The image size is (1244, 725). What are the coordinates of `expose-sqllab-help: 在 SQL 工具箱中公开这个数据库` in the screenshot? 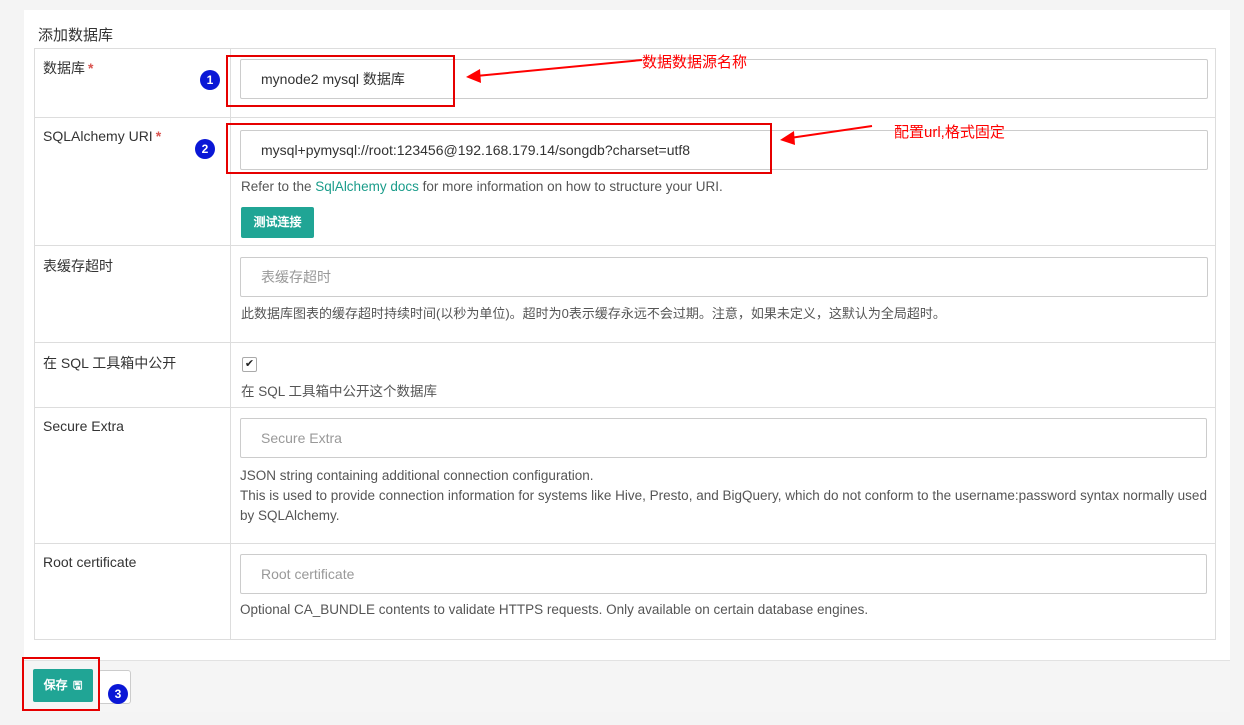 It's located at (339, 391).